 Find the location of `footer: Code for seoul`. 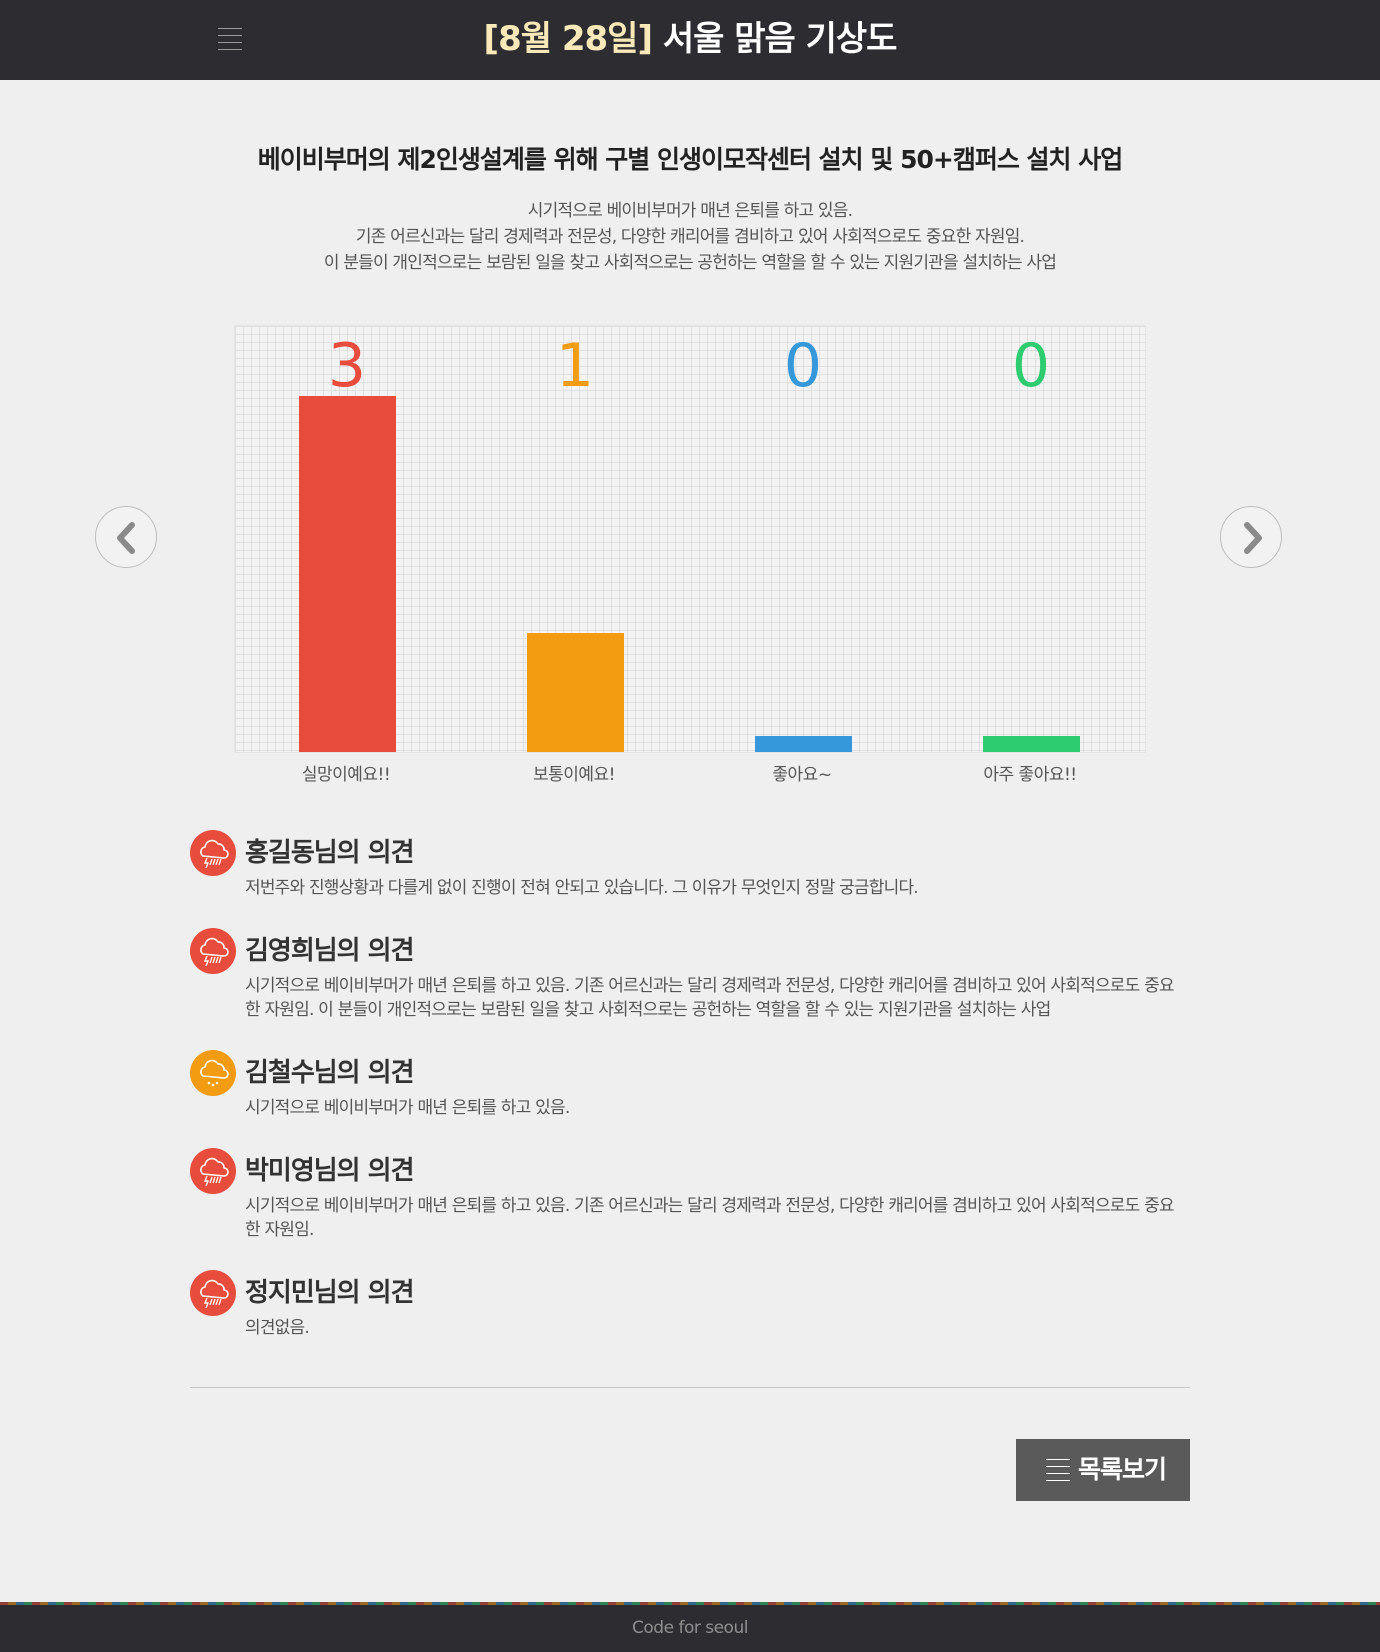

footer: Code for seoul is located at coordinates (690, 1627).